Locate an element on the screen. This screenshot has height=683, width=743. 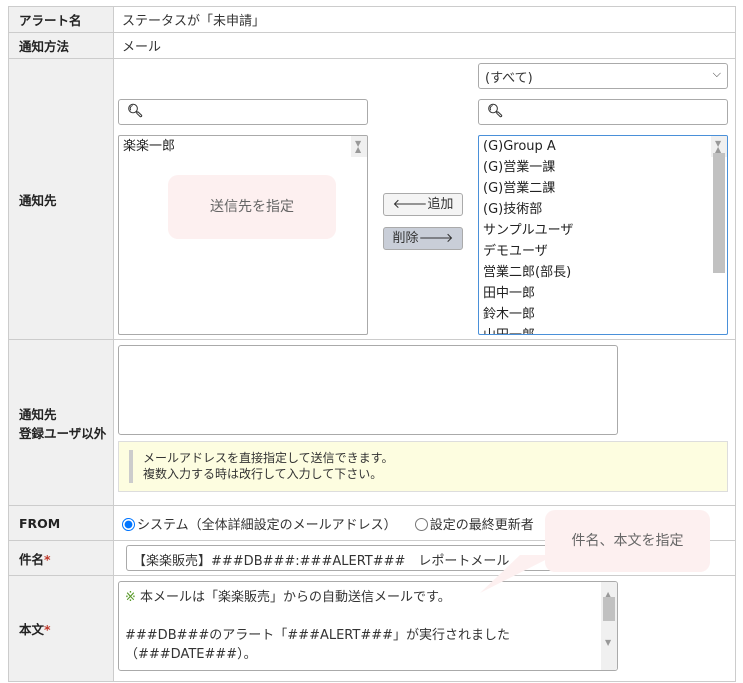
label-method: 通知方法 is located at coordinates (61, 45).